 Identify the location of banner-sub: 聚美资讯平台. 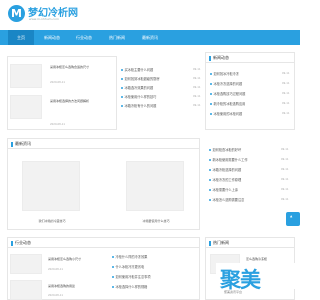
(233, 292).